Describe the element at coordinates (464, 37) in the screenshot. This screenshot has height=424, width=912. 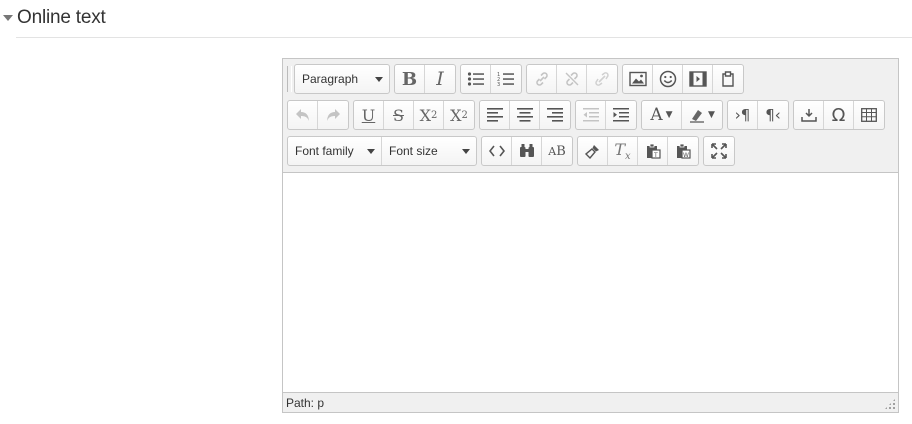
I see `section-divider` at that location.